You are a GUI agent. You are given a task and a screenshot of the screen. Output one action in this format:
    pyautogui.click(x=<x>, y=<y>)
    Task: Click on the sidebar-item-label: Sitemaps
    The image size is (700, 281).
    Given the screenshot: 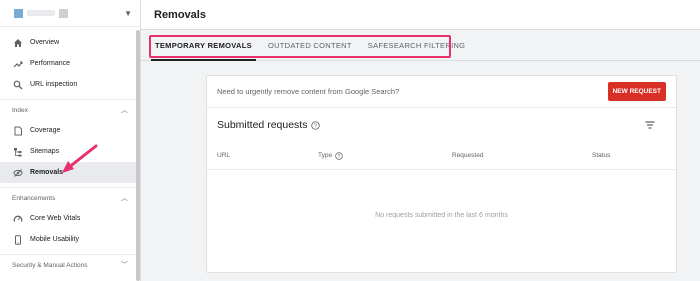 What is the action you would take?
    pyautogui.click(x=45, y=151)
    